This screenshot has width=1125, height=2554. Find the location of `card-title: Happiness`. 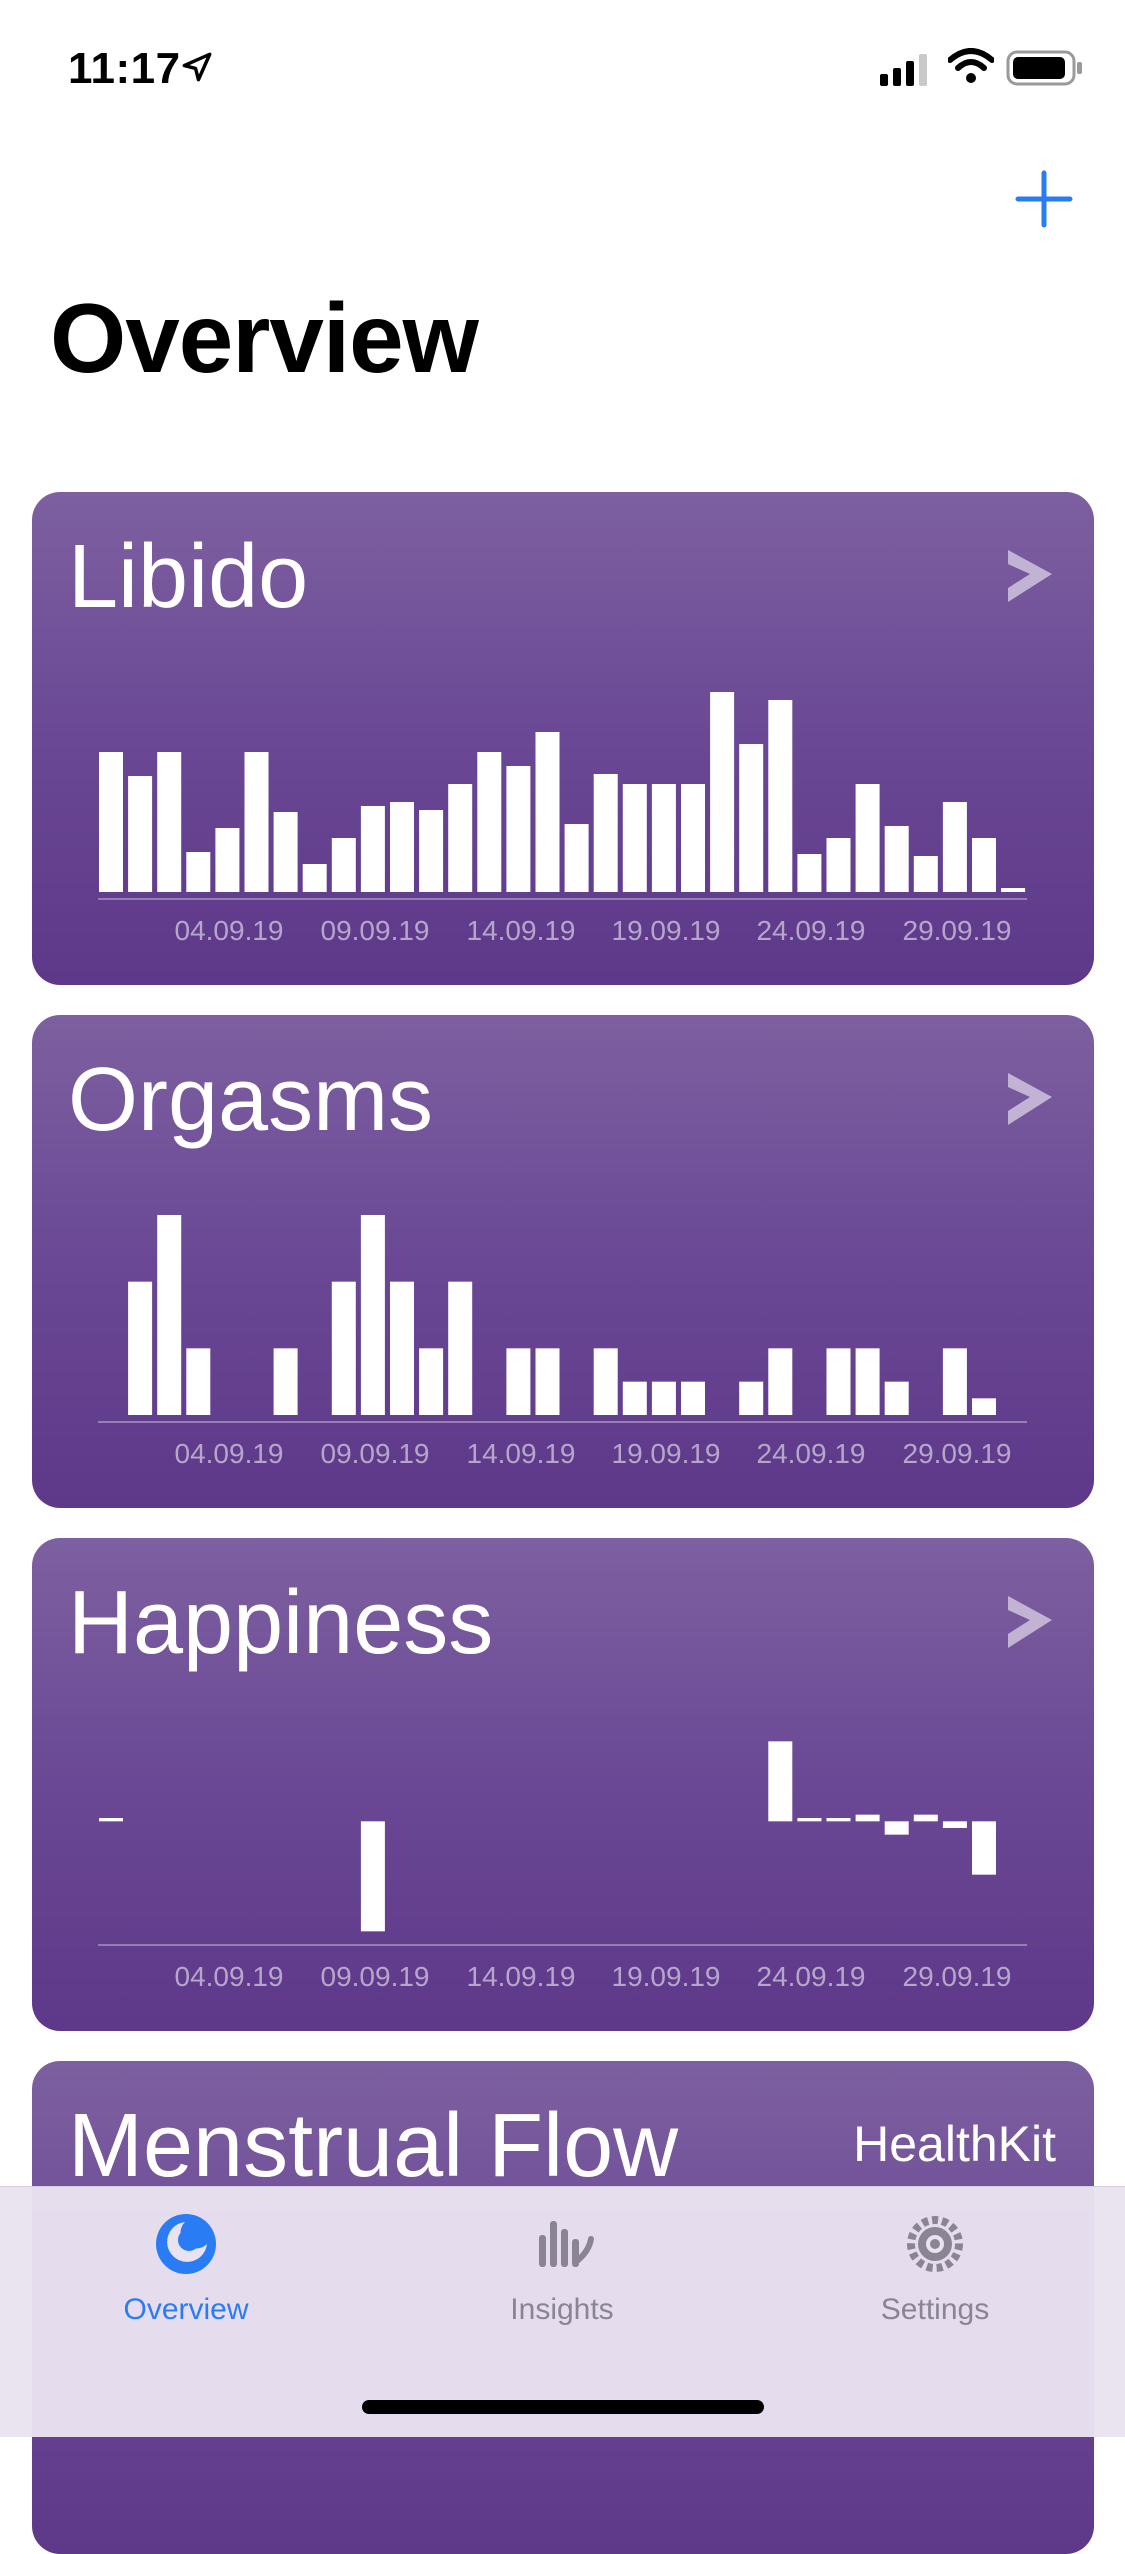

card-title: Happiness is located at coordinates (281, 1623).